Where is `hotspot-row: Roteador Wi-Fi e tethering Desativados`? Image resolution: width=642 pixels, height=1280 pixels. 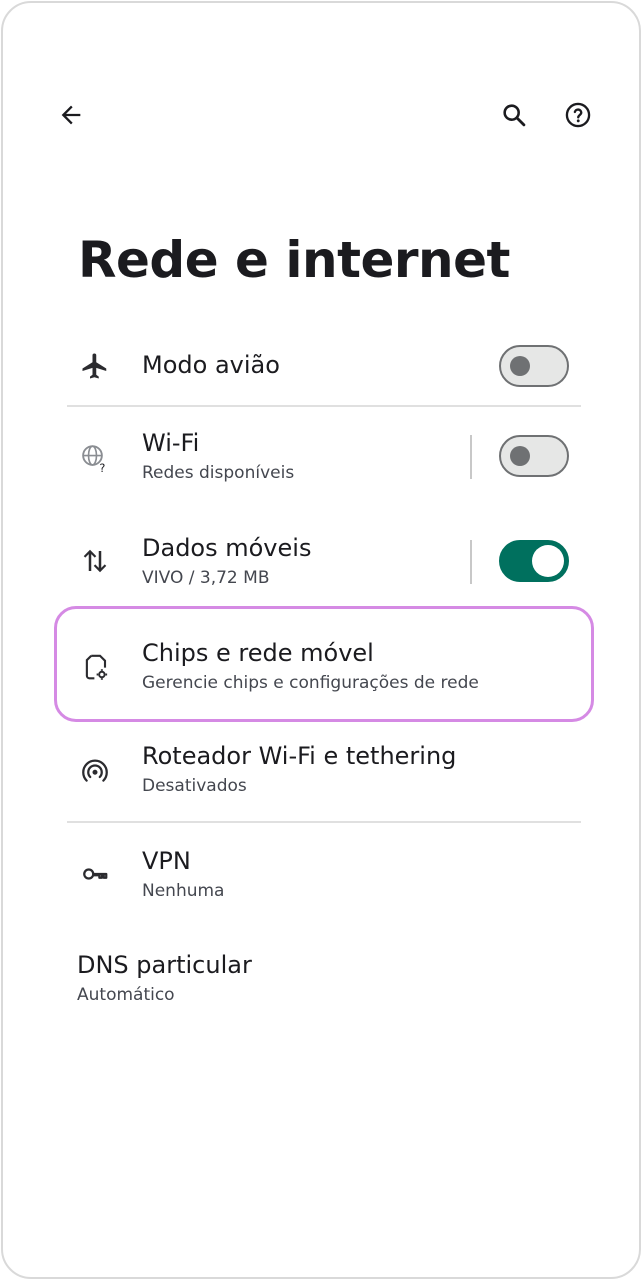
hotspot-row: Roteador Wi-Fi e tethering Desativados is located at coordinates (321, 770).